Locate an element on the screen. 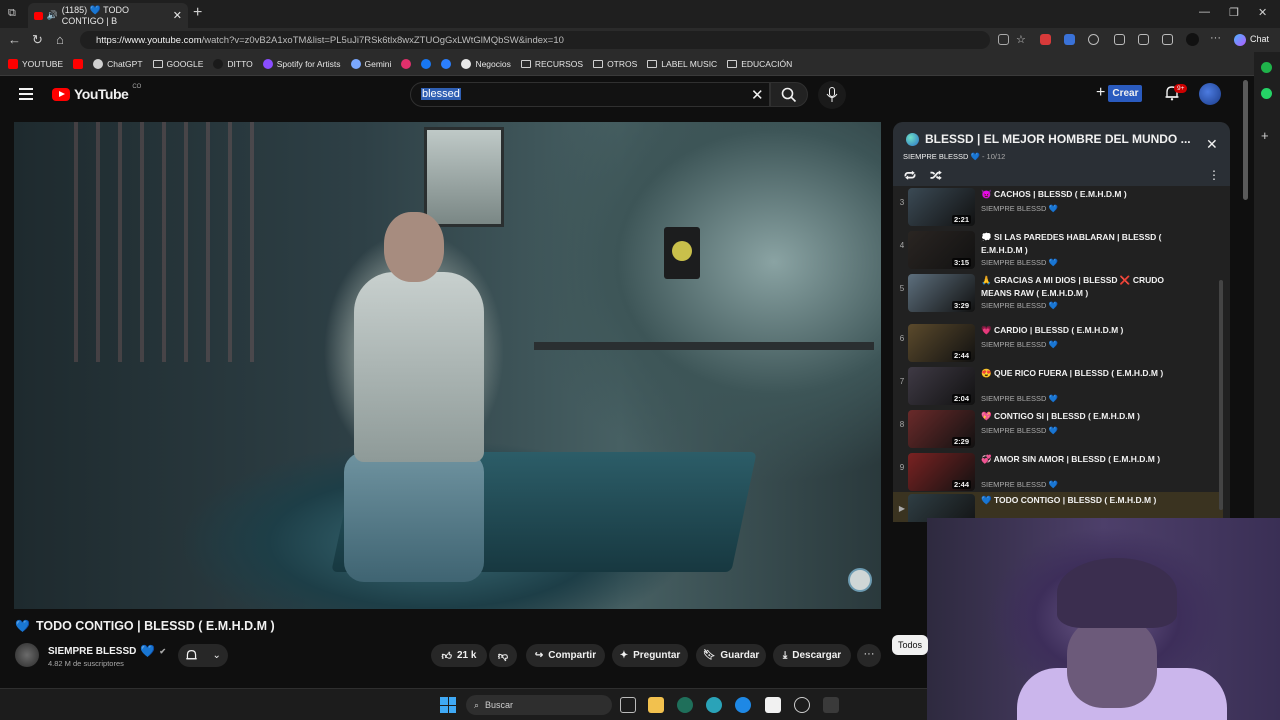 The height and width of the screenshot is (720, 1280). playlist-channel-name: SIEMPRE BLESSD 💙 is located at coordinates (941, 156).